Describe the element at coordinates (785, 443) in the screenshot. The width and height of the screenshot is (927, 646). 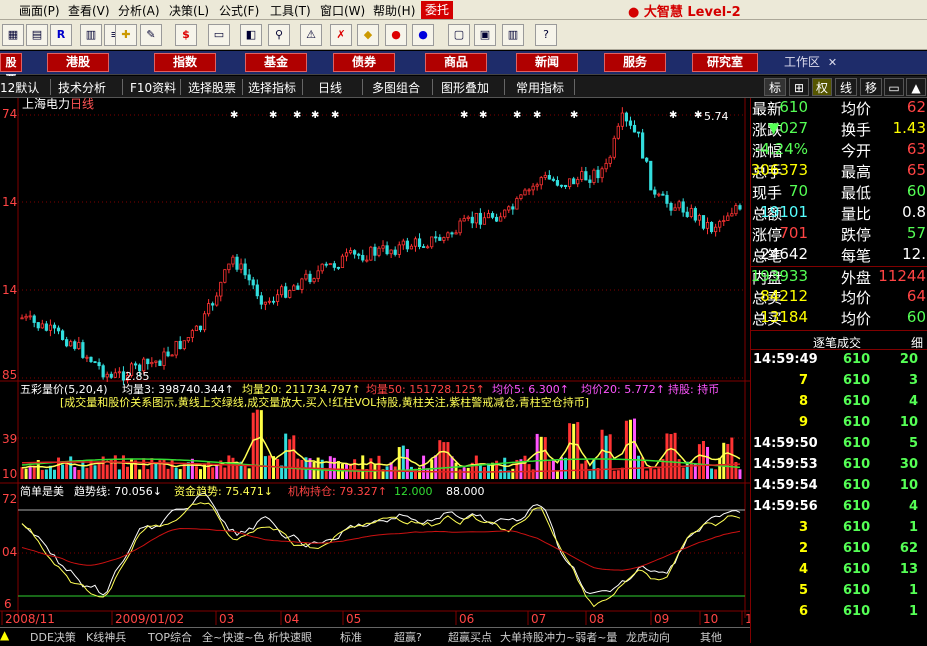
I see `tick-time: 14:59:50` at that location.